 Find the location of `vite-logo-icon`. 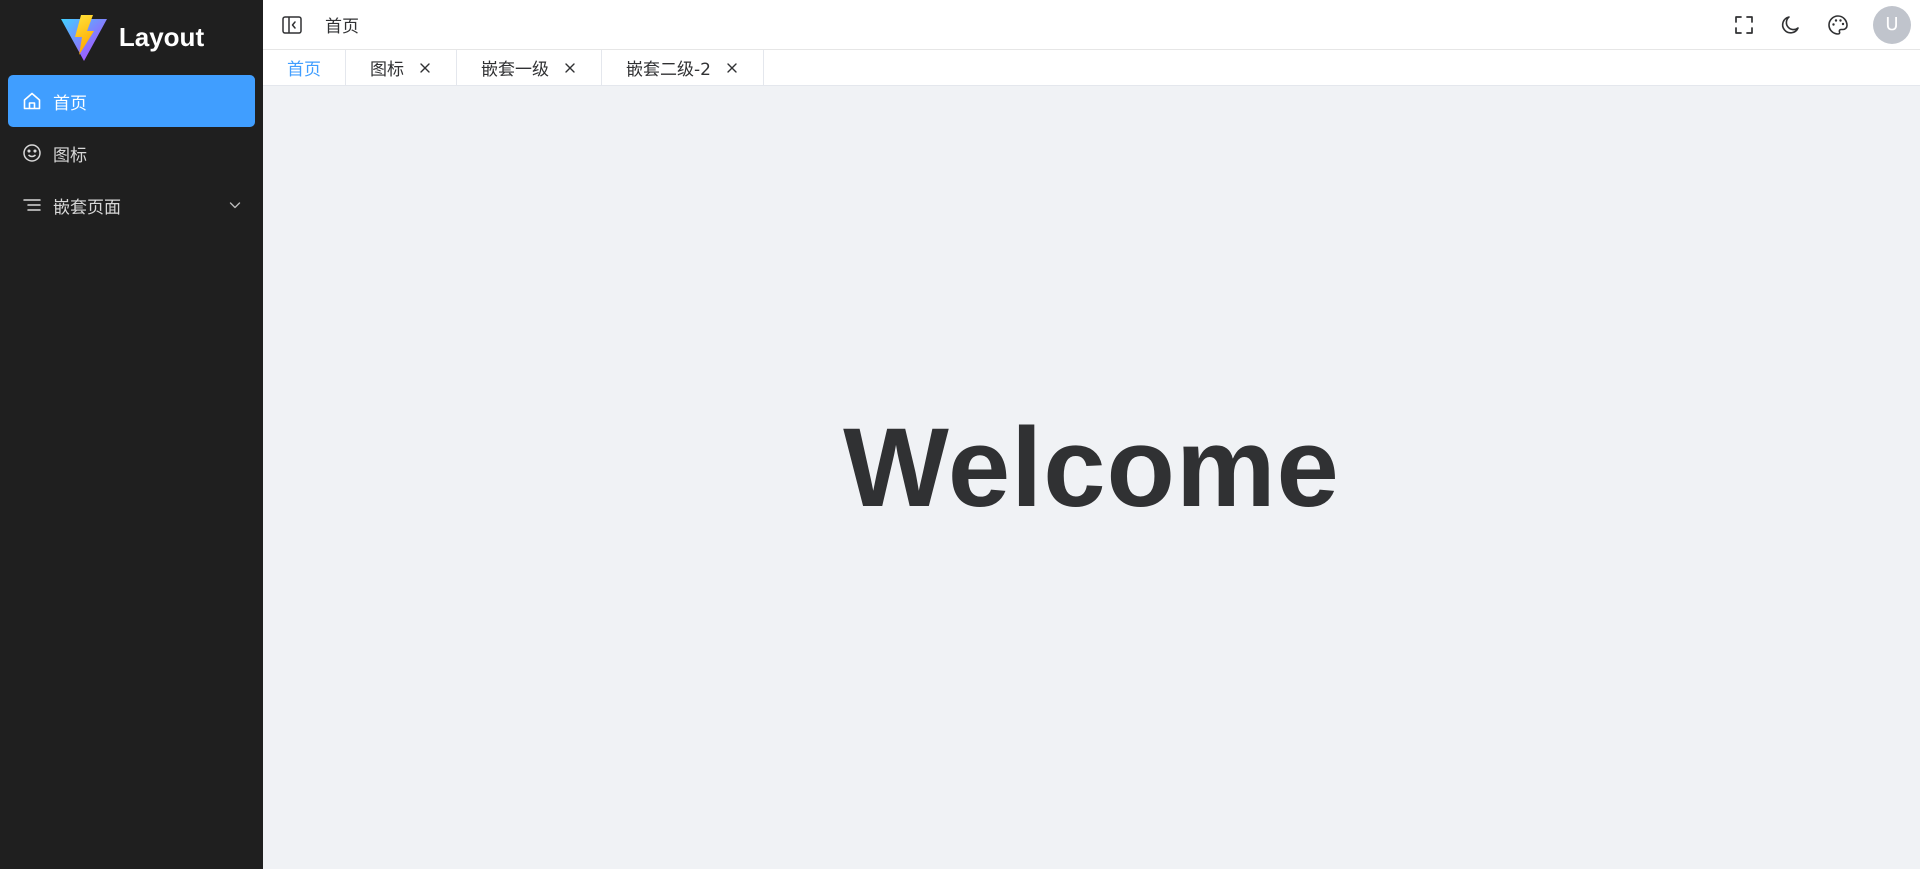

vite-logo-icon is located at coordinates (83, 37).